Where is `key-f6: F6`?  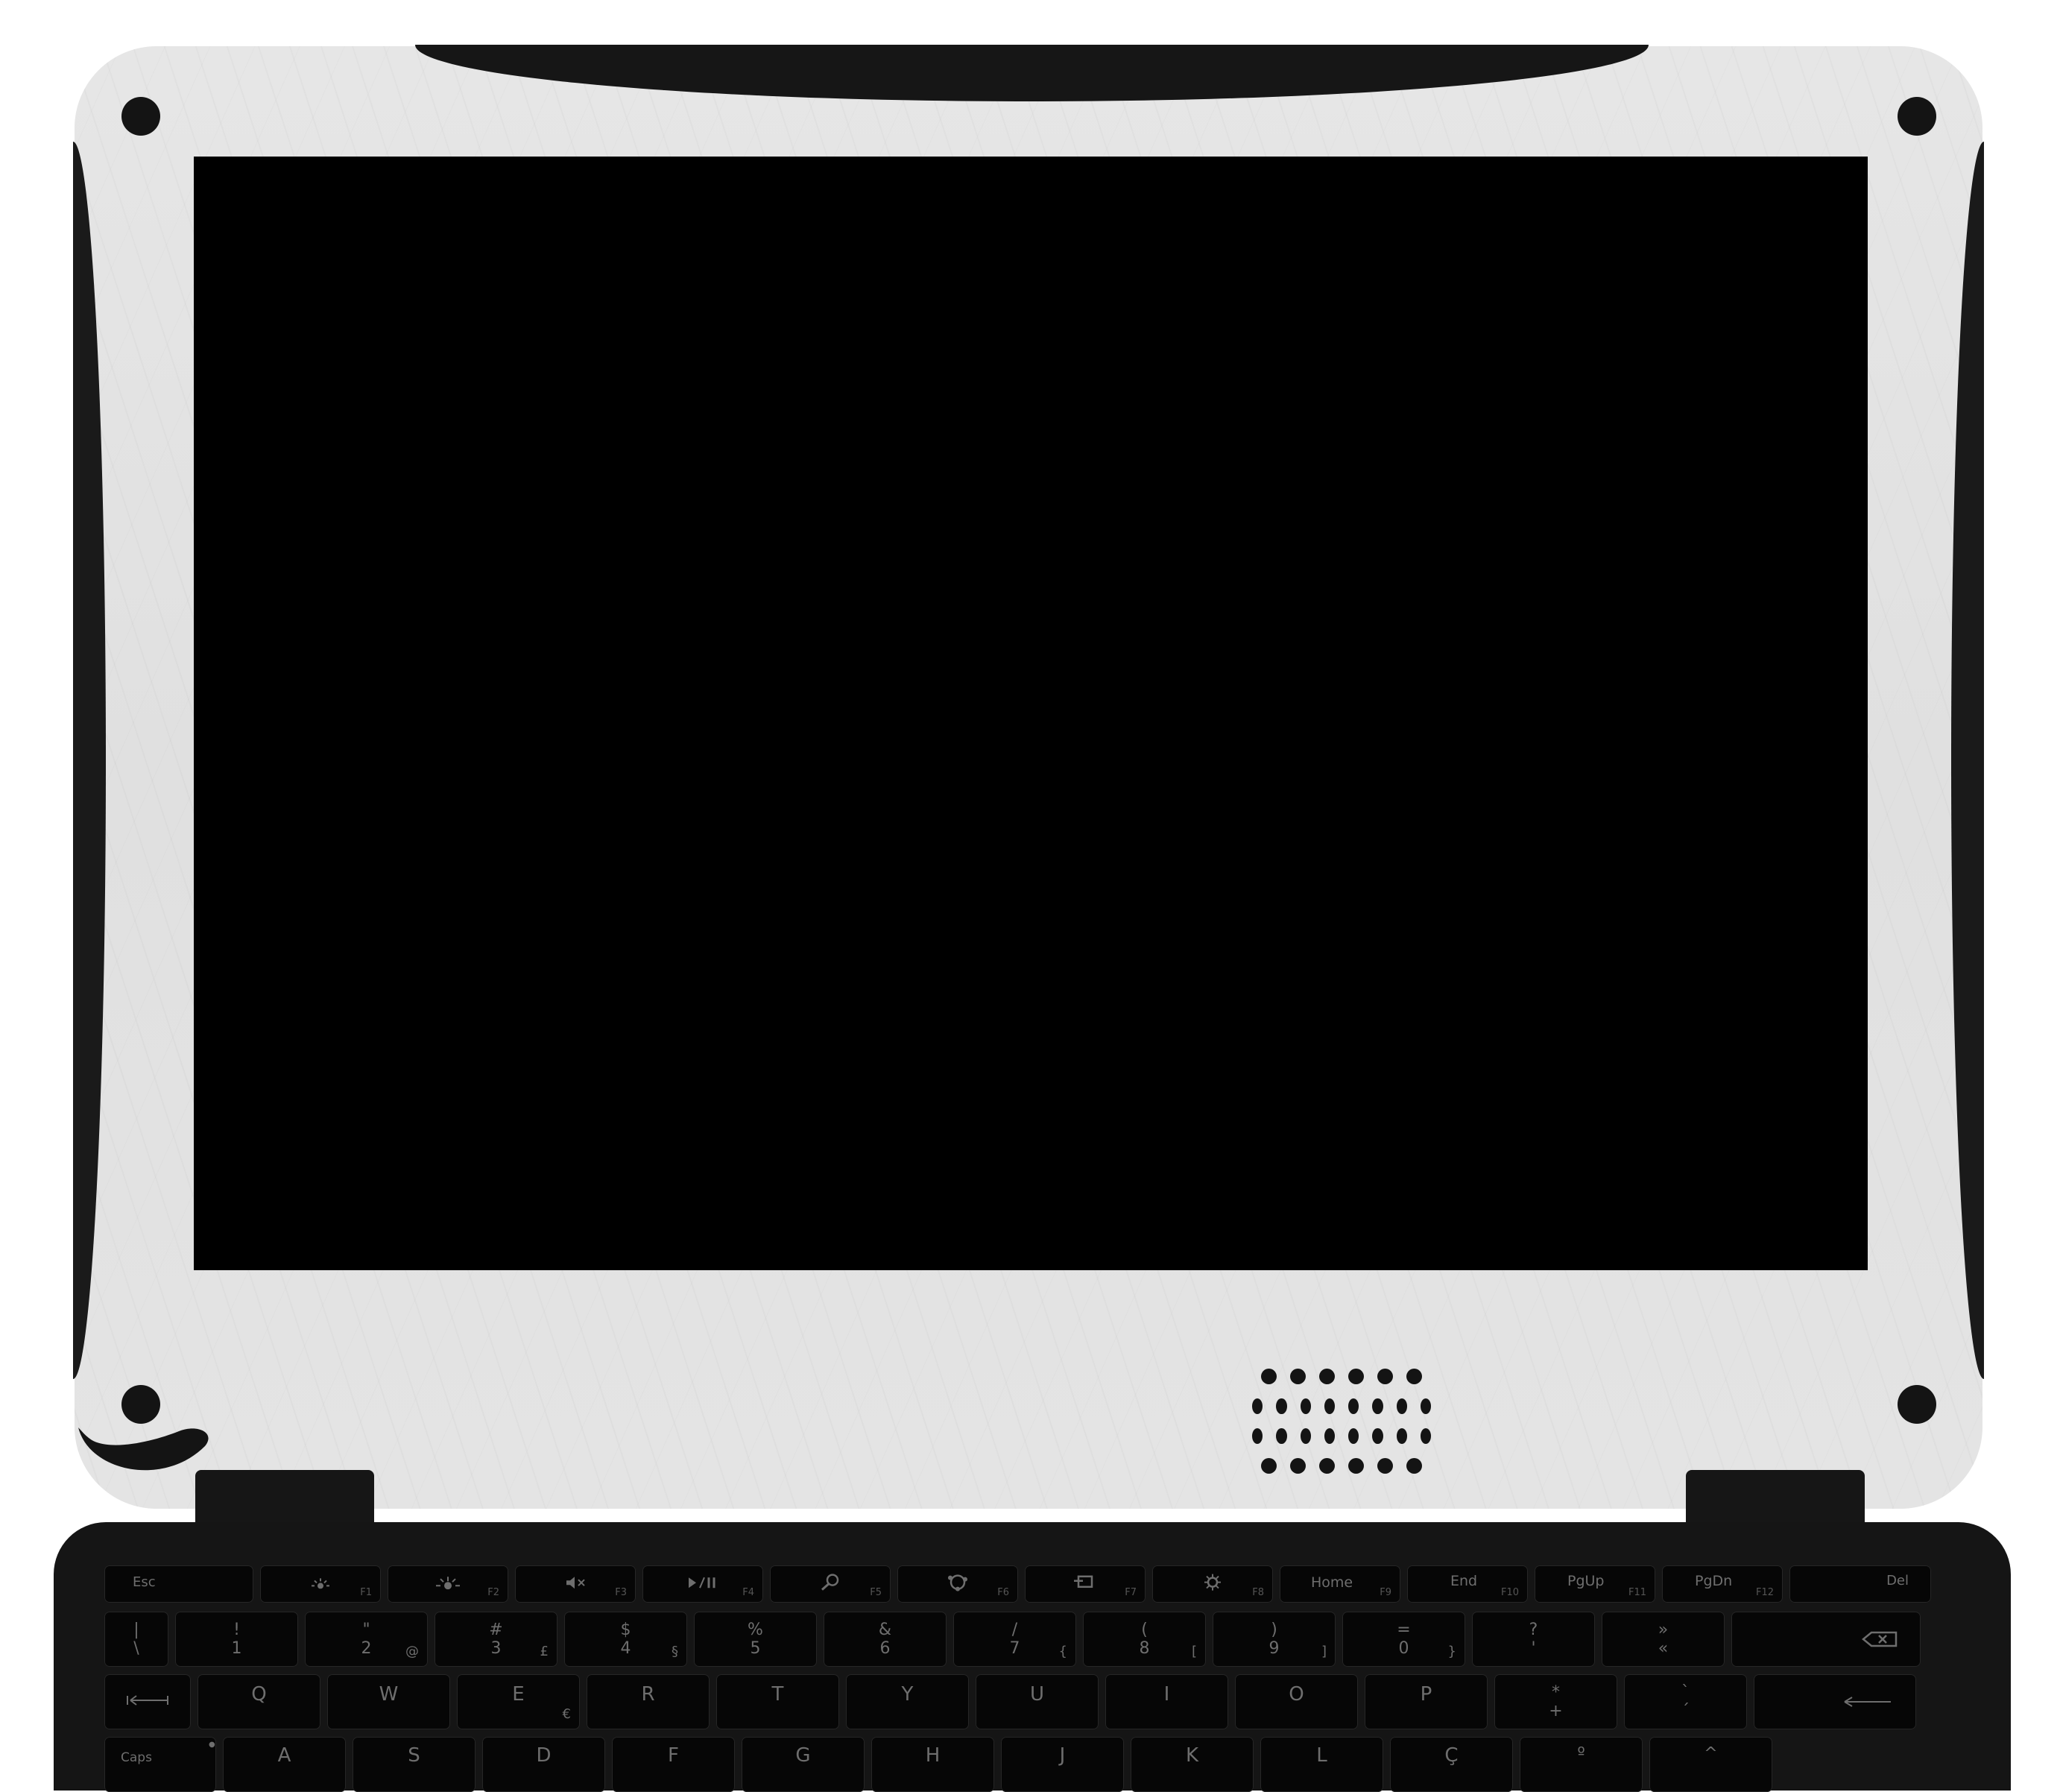
key-f6: F6 is located at coordinates (957, 1584).